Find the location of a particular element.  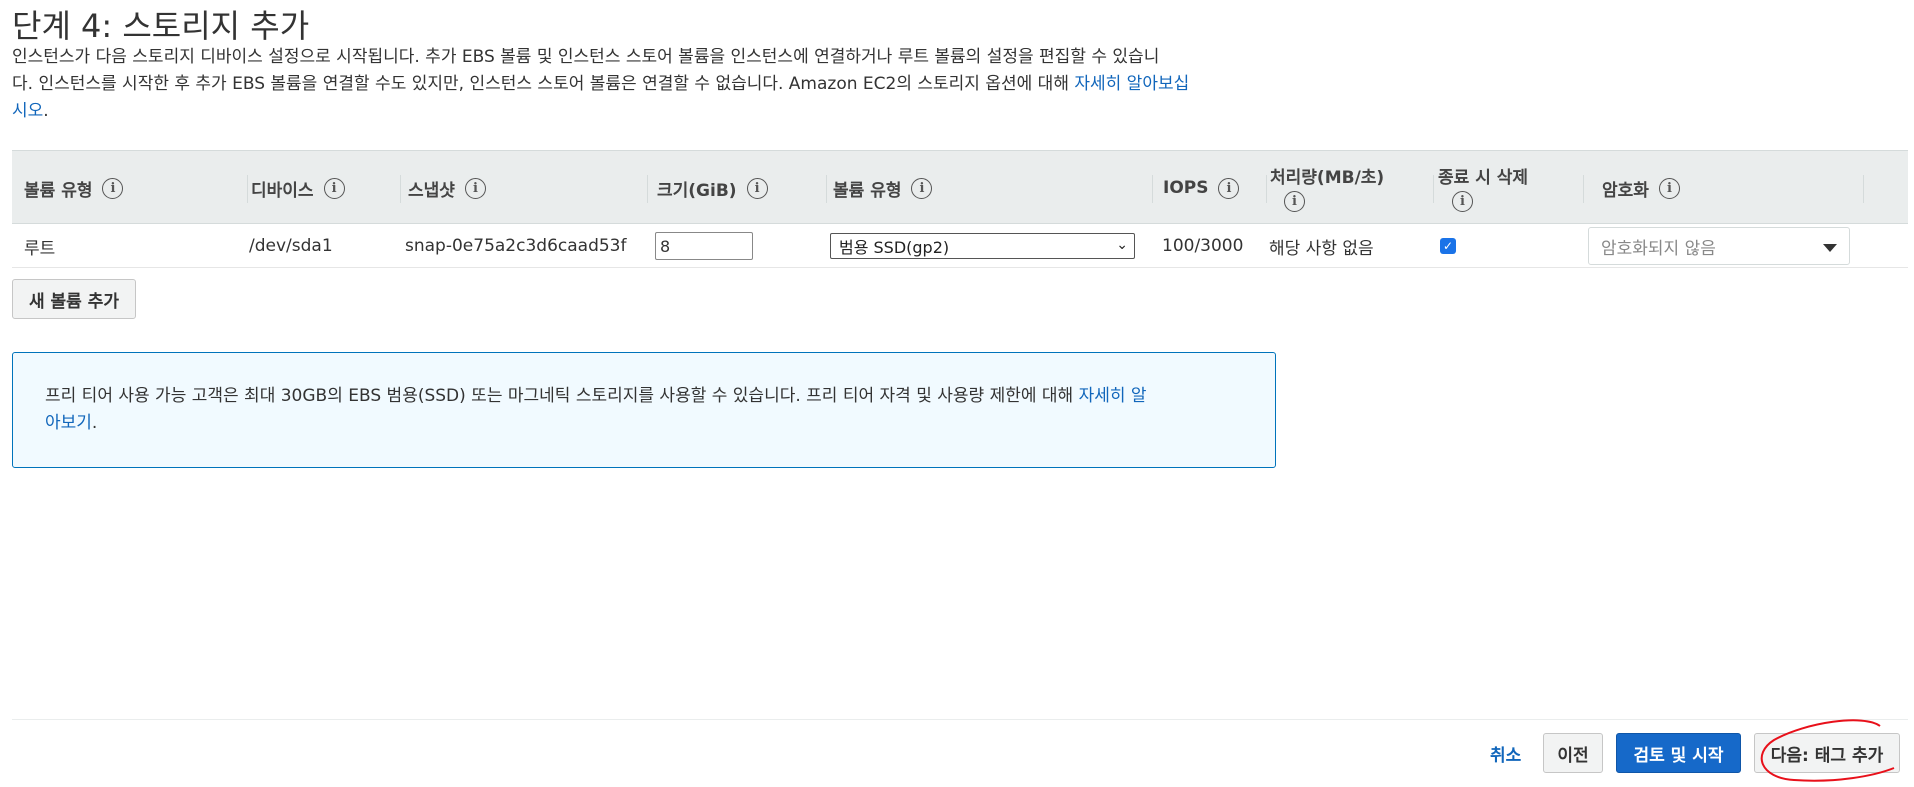

caret-down-icon is located at coordinates (1830, 248).